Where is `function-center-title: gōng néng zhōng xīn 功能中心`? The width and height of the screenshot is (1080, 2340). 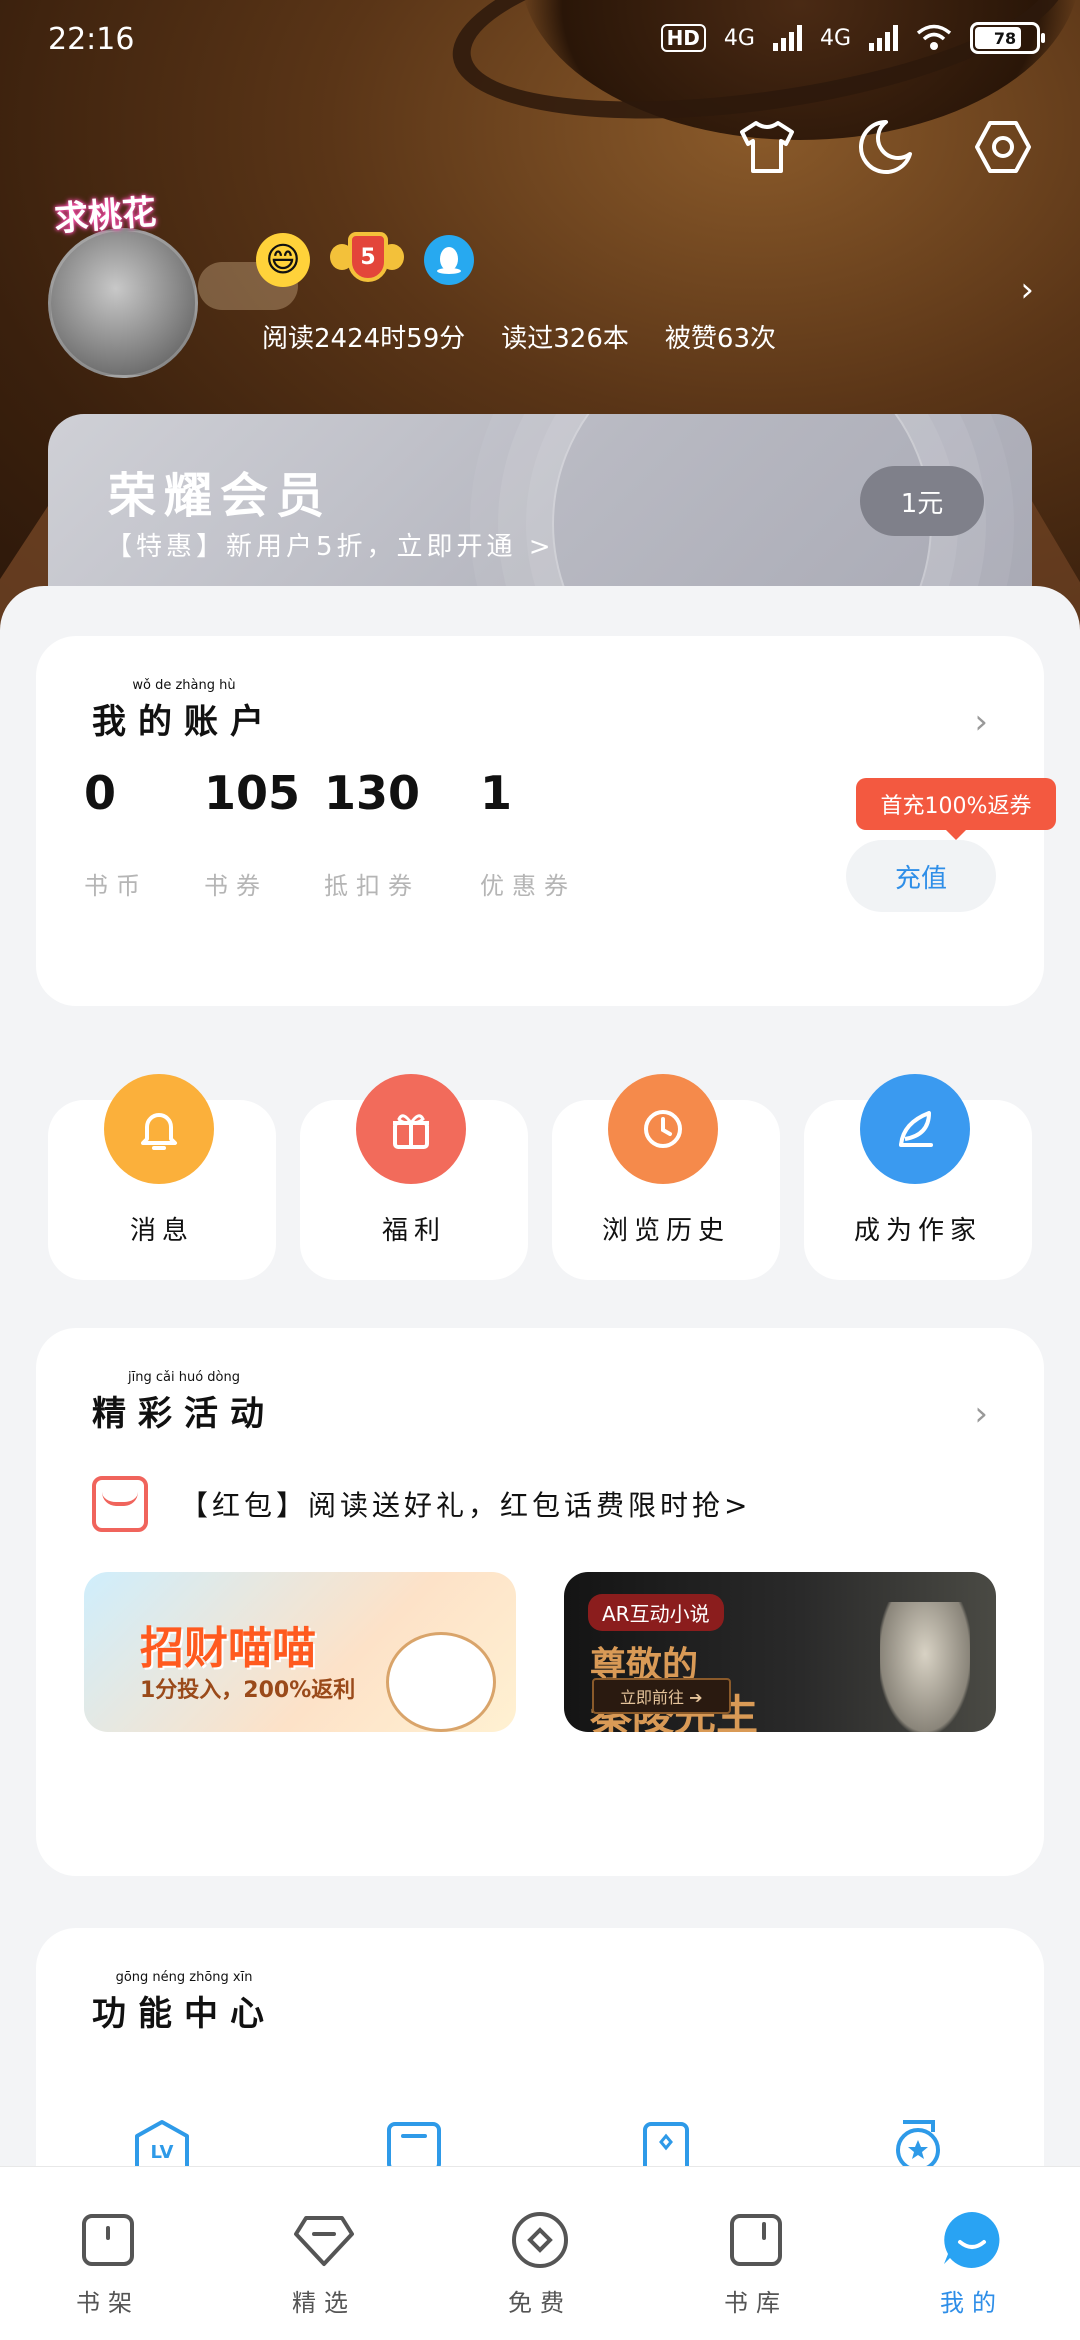 function-center-title: gōng néng zhōng xīn 功能中心 is located at coordinates (184, 2002).